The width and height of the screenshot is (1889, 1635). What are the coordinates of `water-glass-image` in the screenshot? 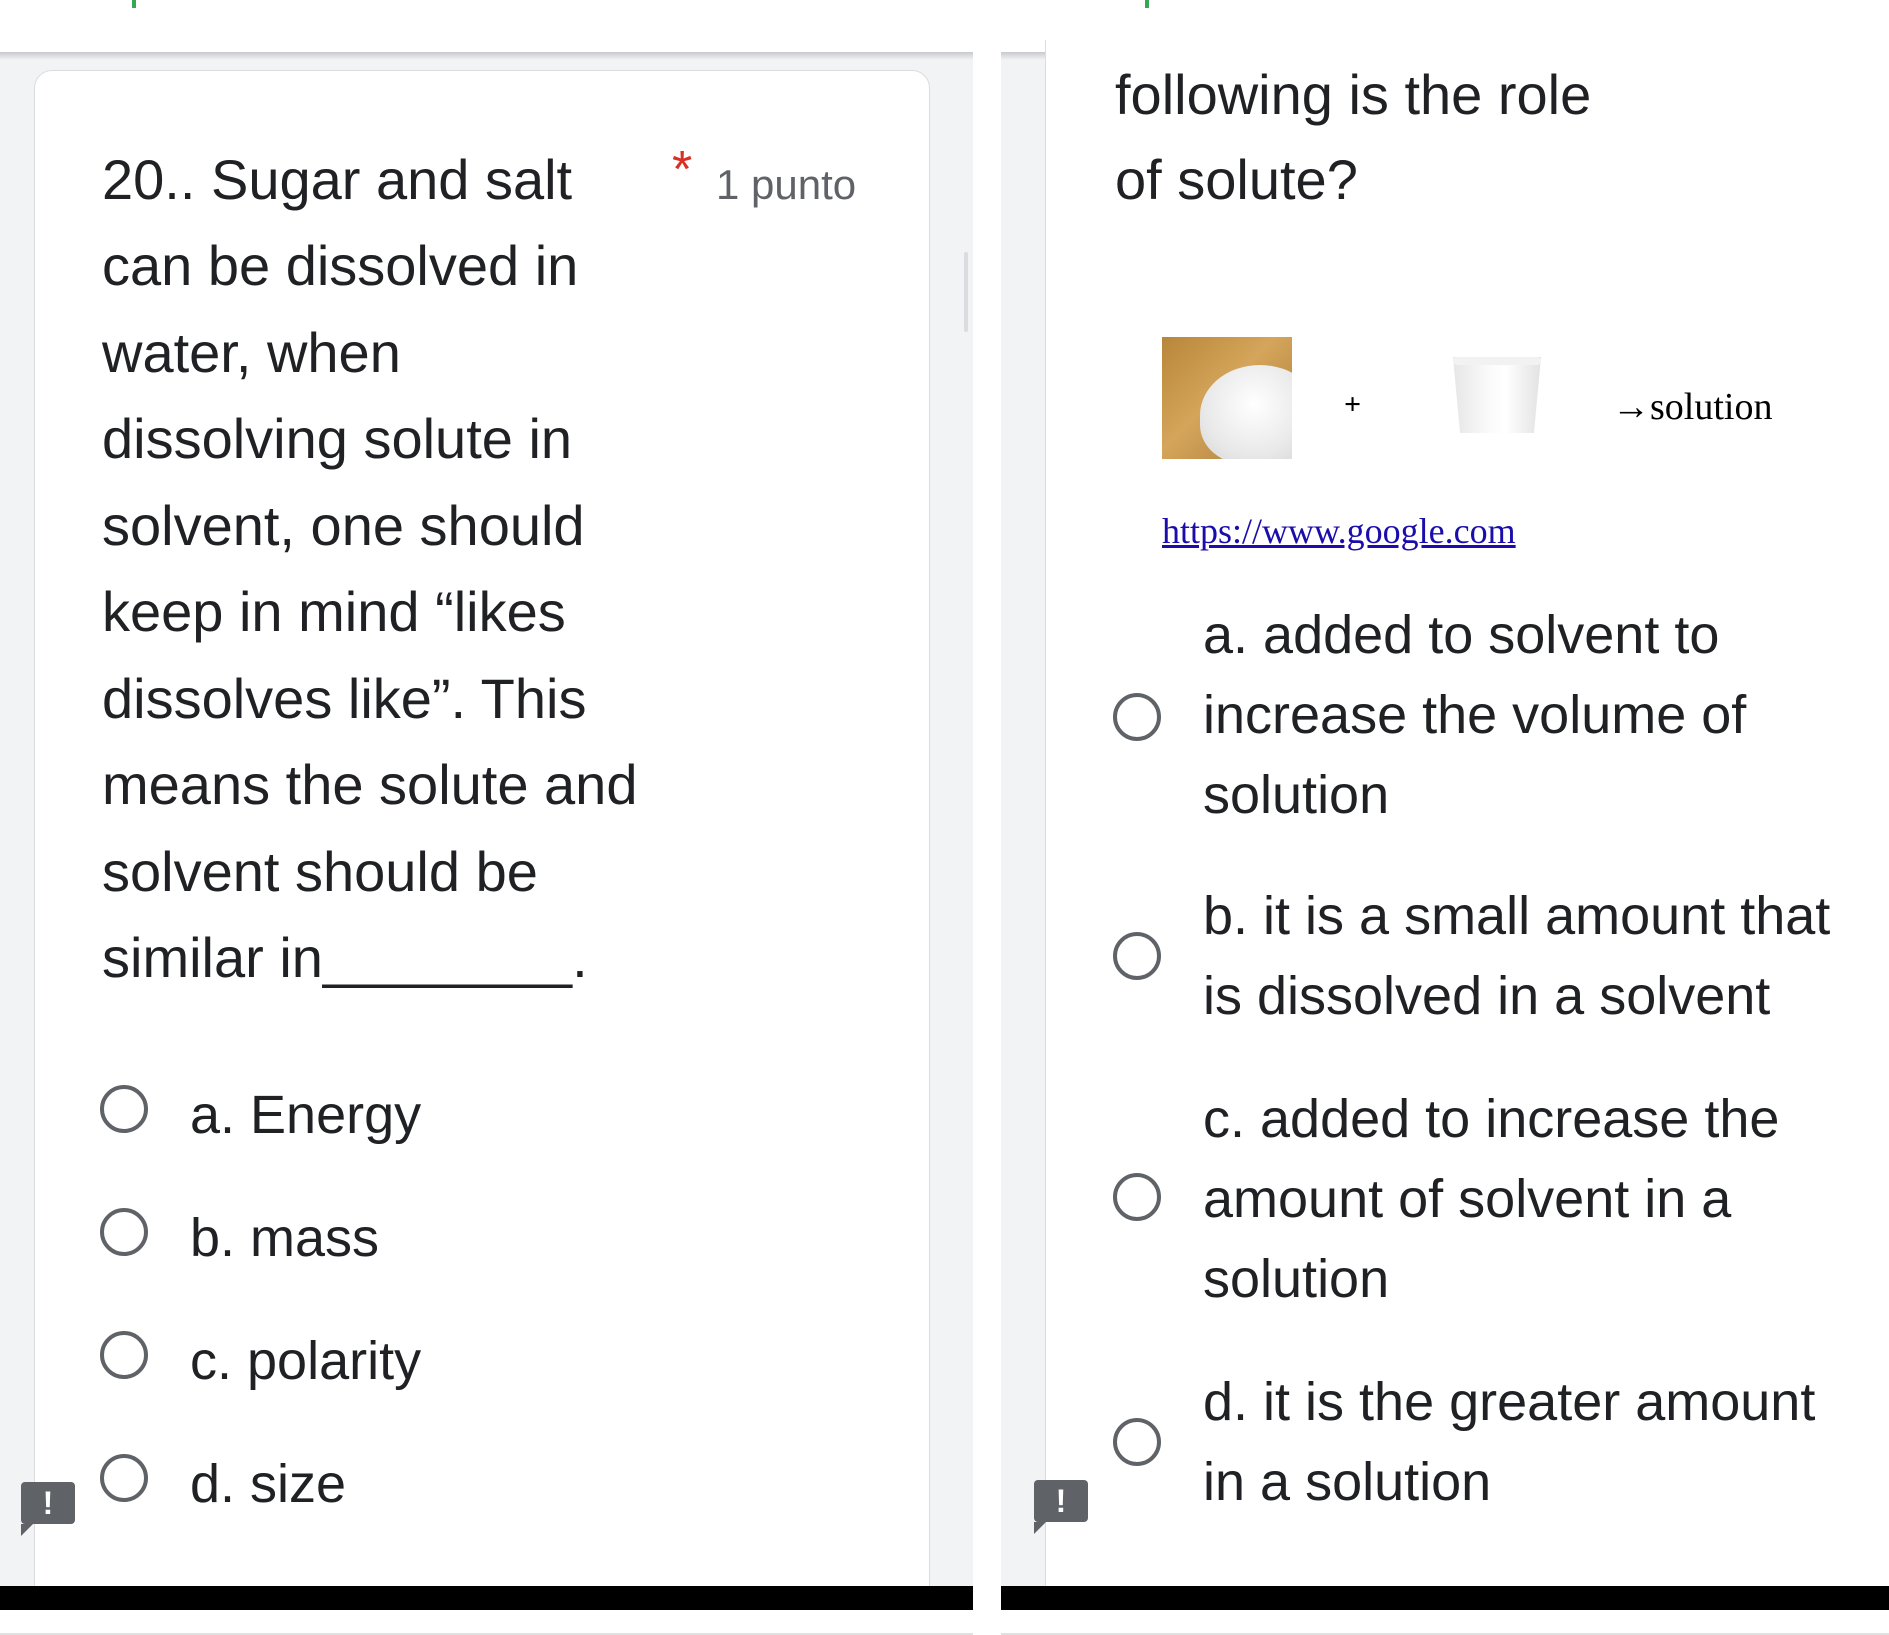 It's located at (1497, 397).